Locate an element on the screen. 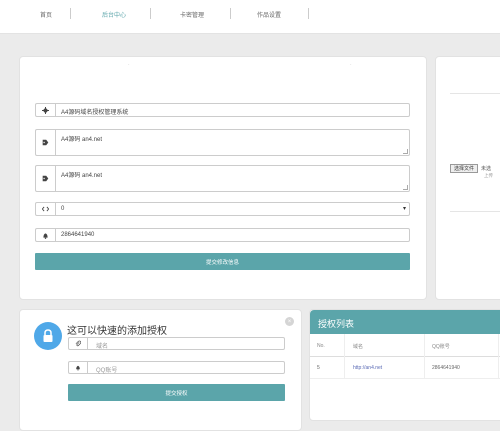  card-footer-divider is located at coordinates (475, 211).